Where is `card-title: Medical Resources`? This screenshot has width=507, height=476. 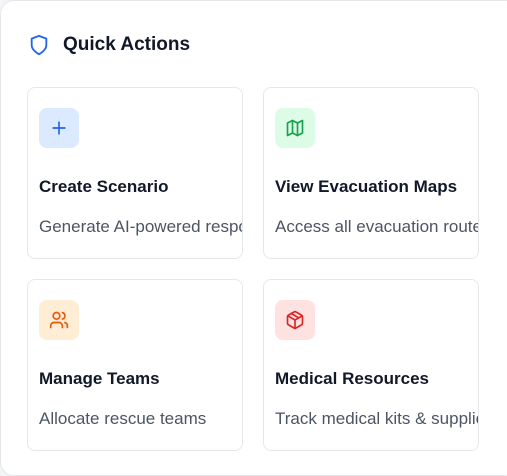
card-title: Medical Resources is located at coordinates (352, 378).